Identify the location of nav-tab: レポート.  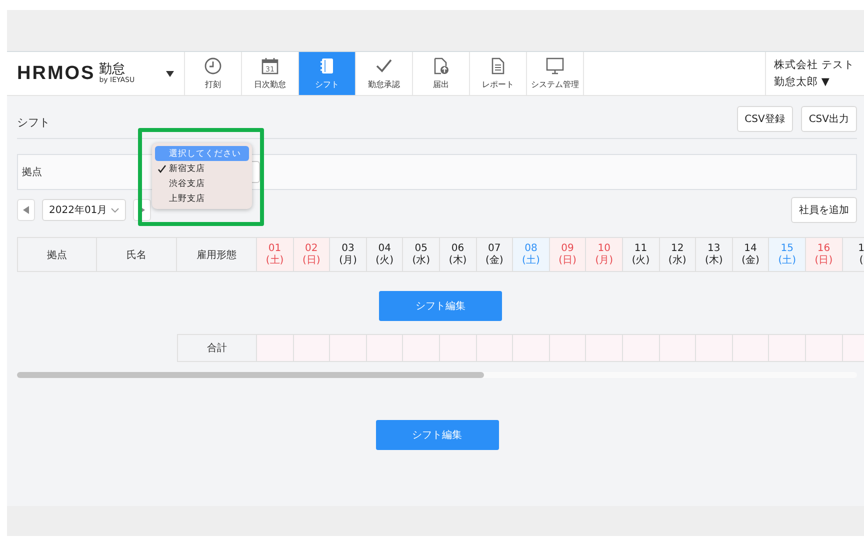
(498, 73).